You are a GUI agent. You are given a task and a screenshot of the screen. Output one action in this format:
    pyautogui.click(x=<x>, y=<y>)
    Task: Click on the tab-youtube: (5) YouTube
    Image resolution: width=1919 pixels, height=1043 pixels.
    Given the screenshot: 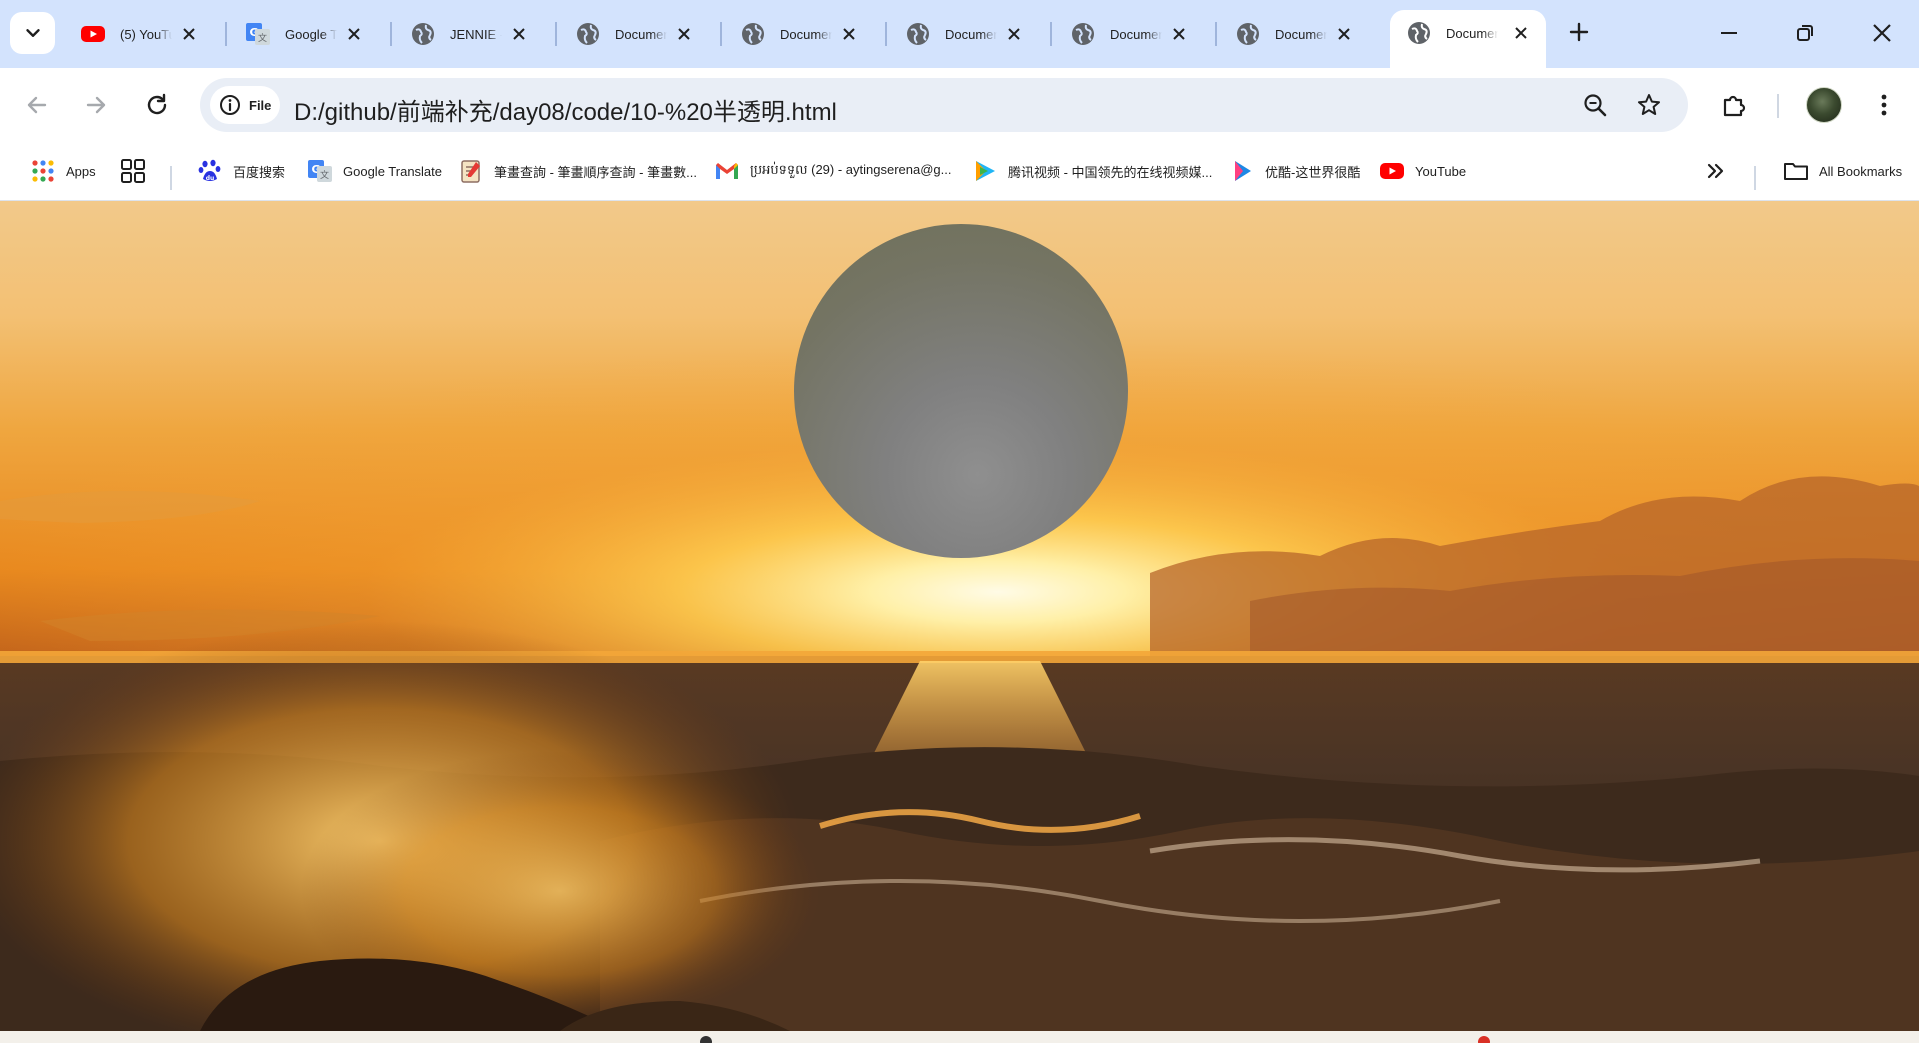 What is the action you would take?
    pyautogui.click(x=139, y=34)
    